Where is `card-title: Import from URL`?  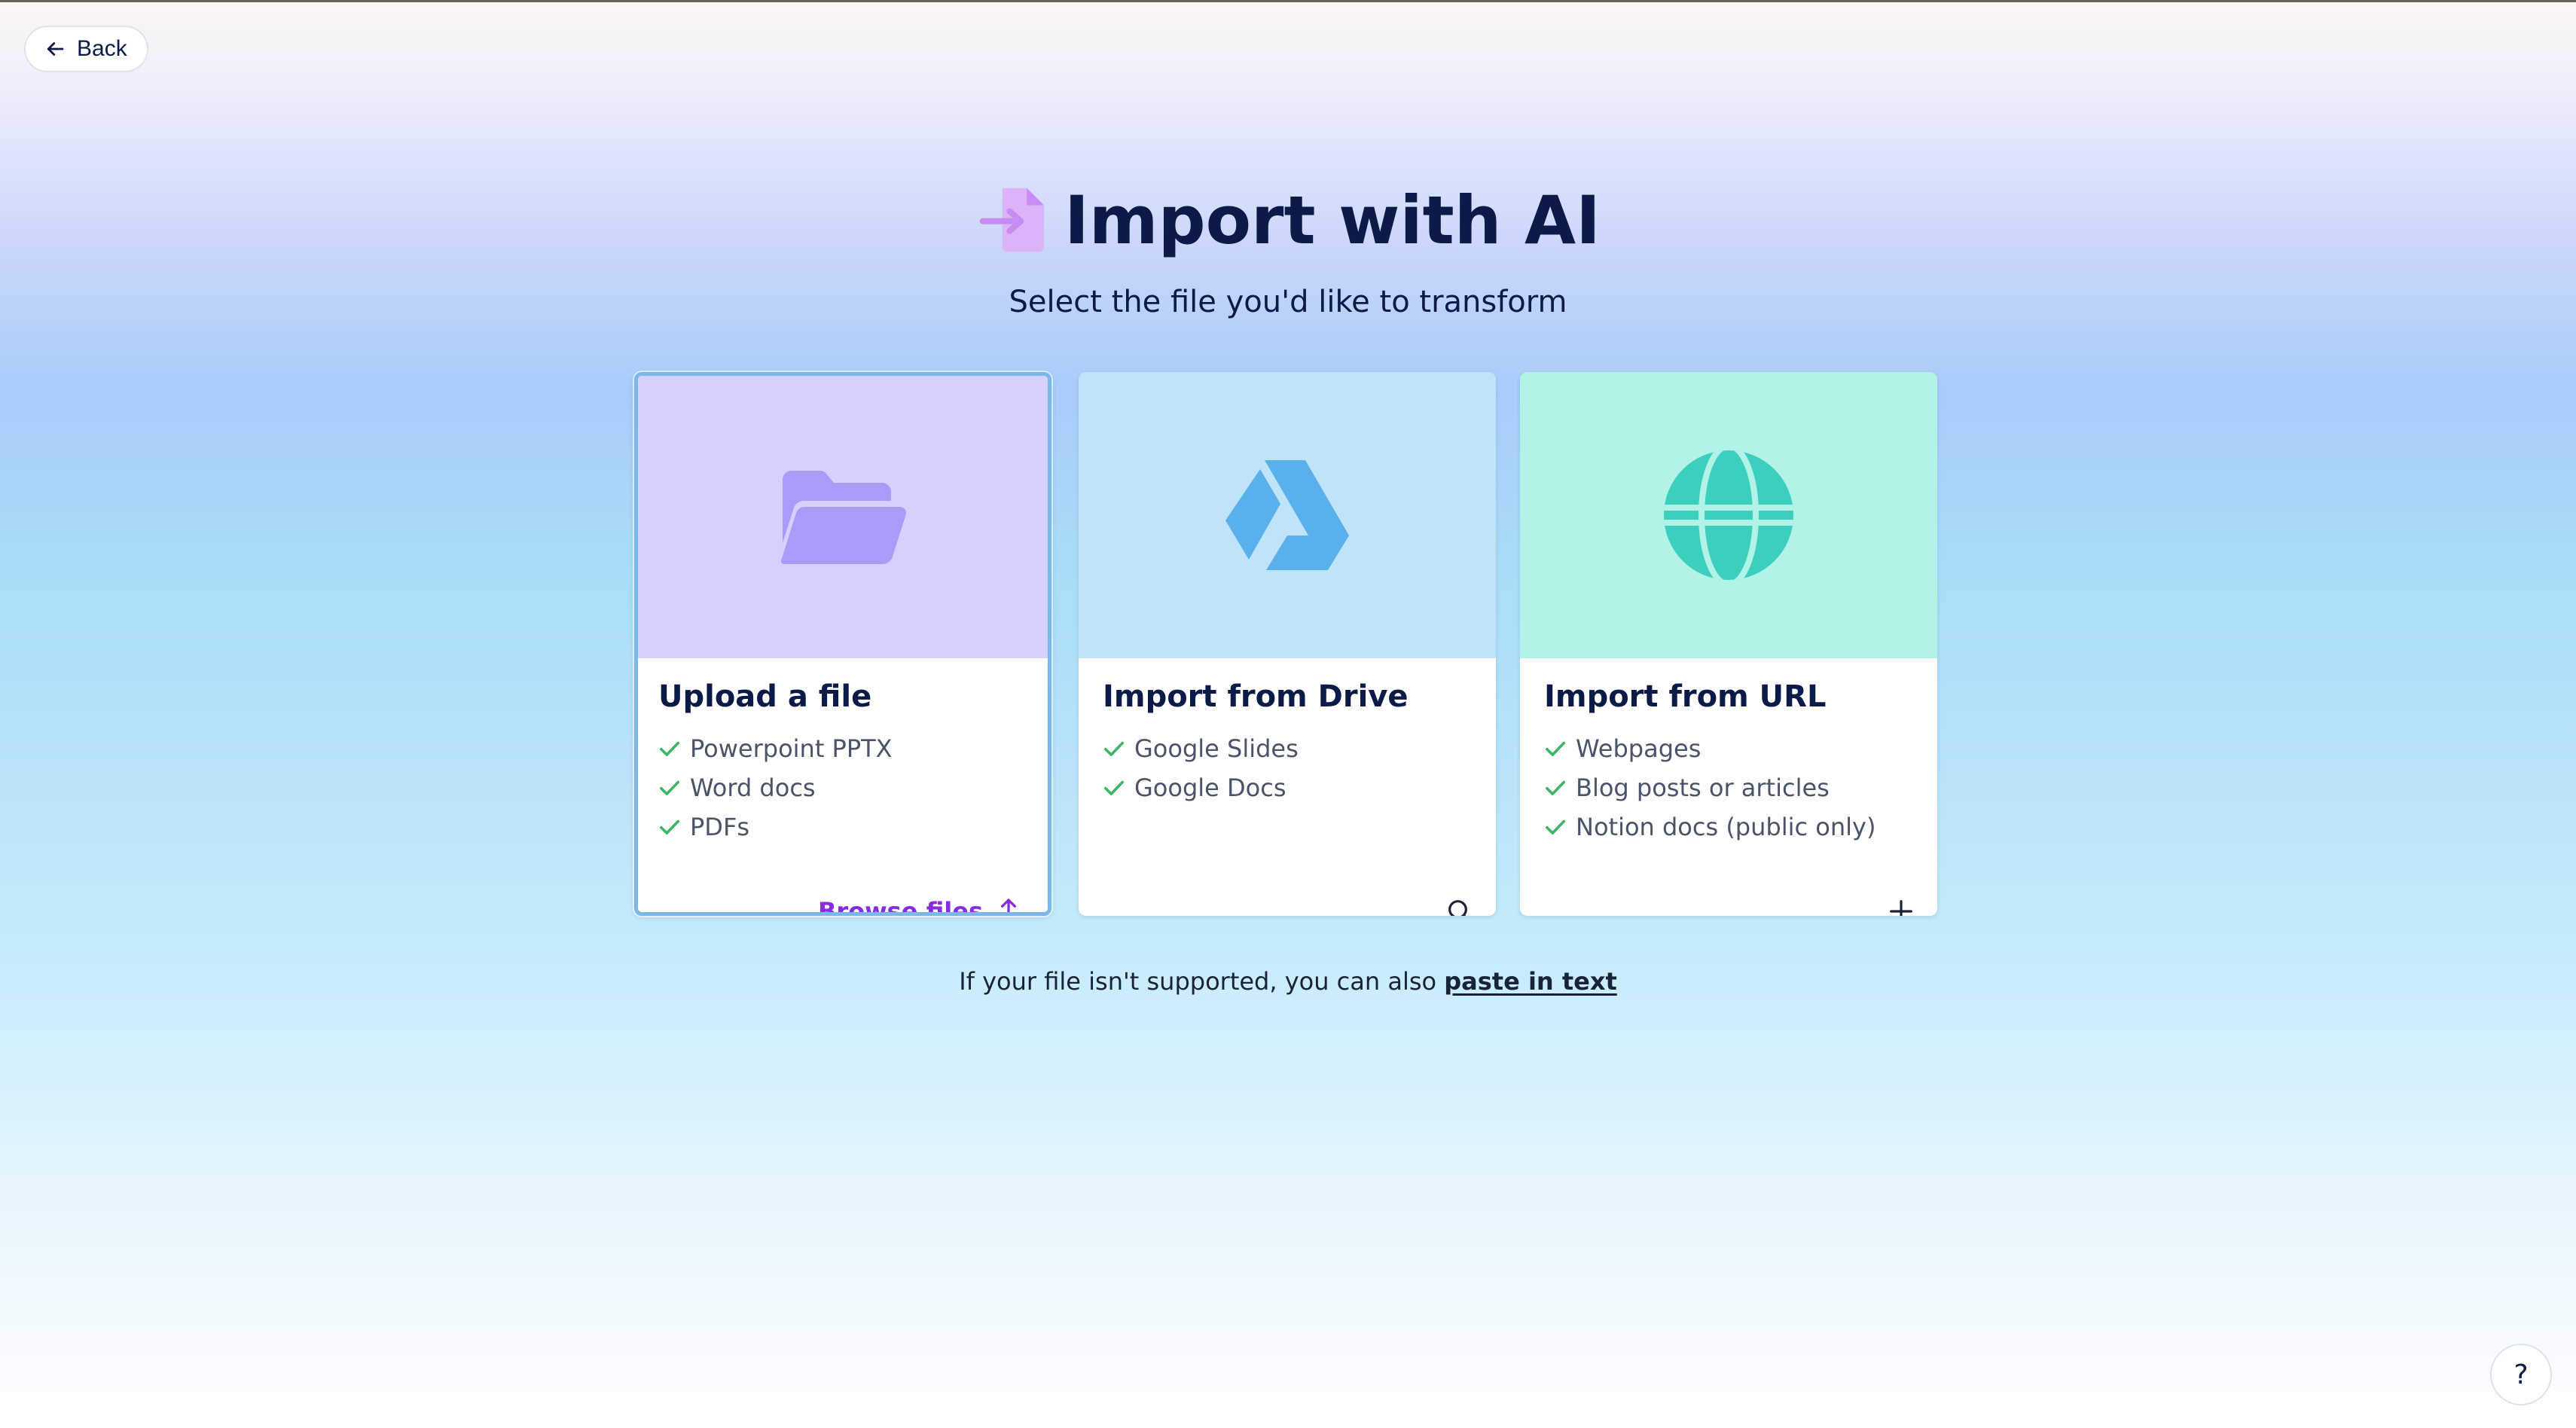
card-title: Import from URL is located at coordinates (1686, 696).